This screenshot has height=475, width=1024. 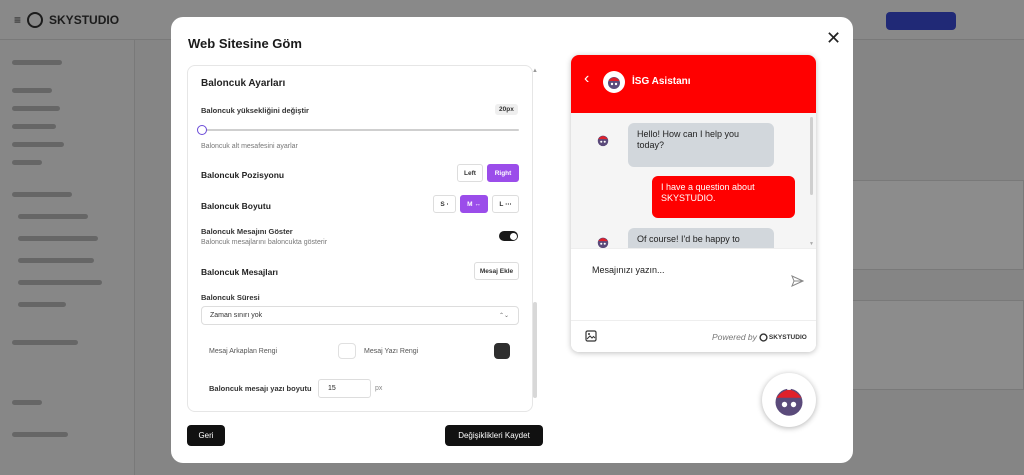 What do you see at coordinates (503, 316) in the screenshot?
I see `chevron-updown-icon: ⌃⌄` at bounding box center [503, 316].